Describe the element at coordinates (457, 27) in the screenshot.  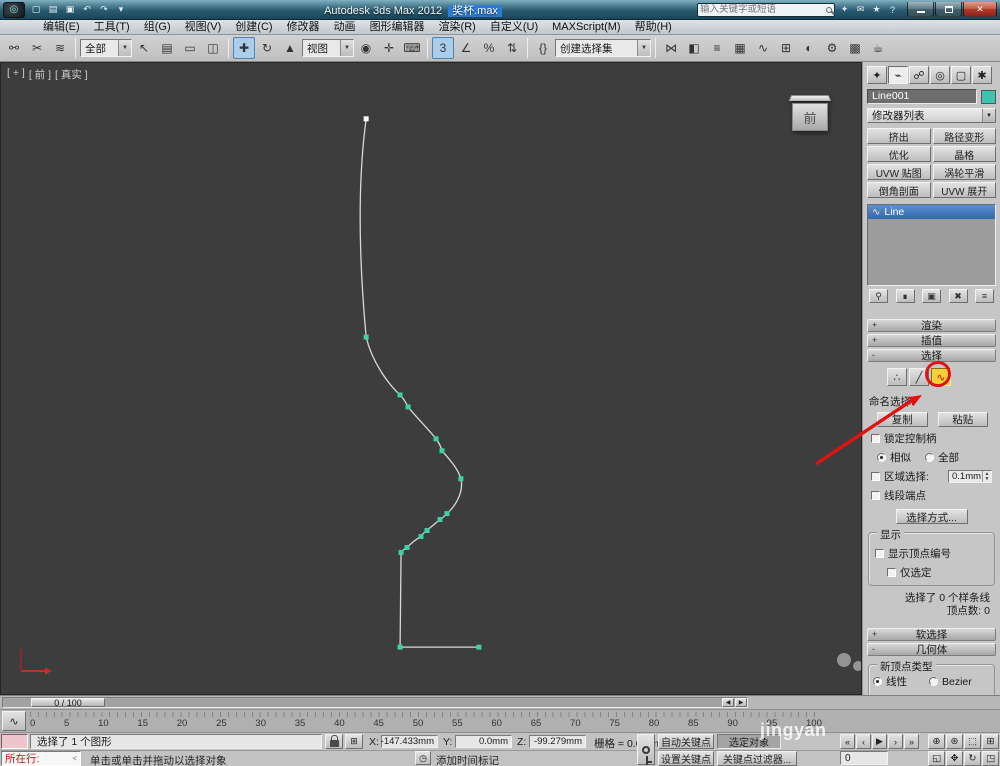
I see `menu-item: 渲染(R)` at that location.